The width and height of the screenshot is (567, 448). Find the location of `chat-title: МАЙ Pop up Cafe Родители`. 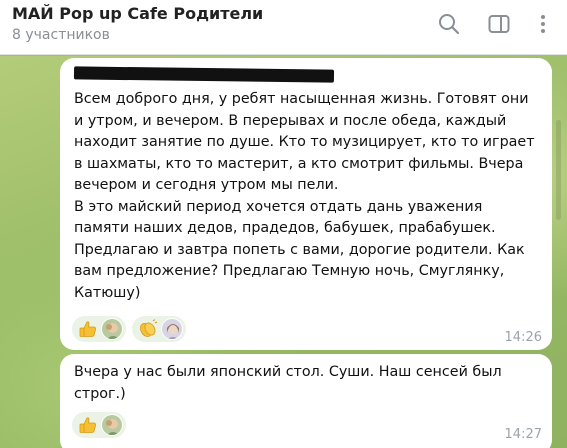

chat-title: МАЙ Pop up Cafe Родители is located at coordinates (137, 13).